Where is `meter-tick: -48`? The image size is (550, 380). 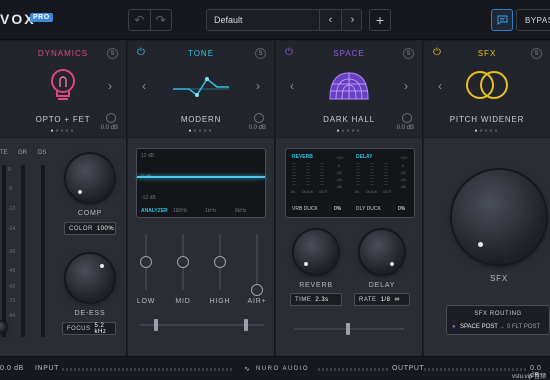
meter-tick: -48 is located at coordinates (12, 271).